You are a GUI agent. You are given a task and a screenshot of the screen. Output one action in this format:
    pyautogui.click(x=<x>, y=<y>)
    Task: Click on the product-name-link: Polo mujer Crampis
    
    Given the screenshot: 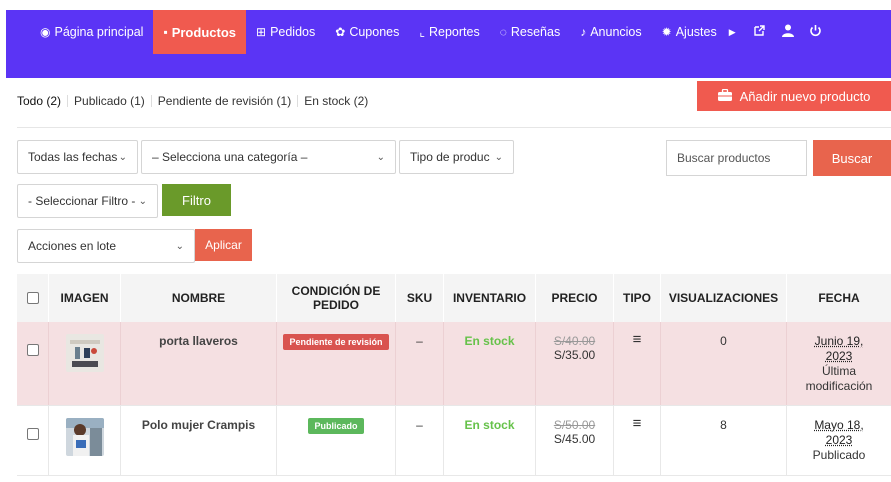 What is the action you would take?
    pyautogui.click(x=198, y=425)
    